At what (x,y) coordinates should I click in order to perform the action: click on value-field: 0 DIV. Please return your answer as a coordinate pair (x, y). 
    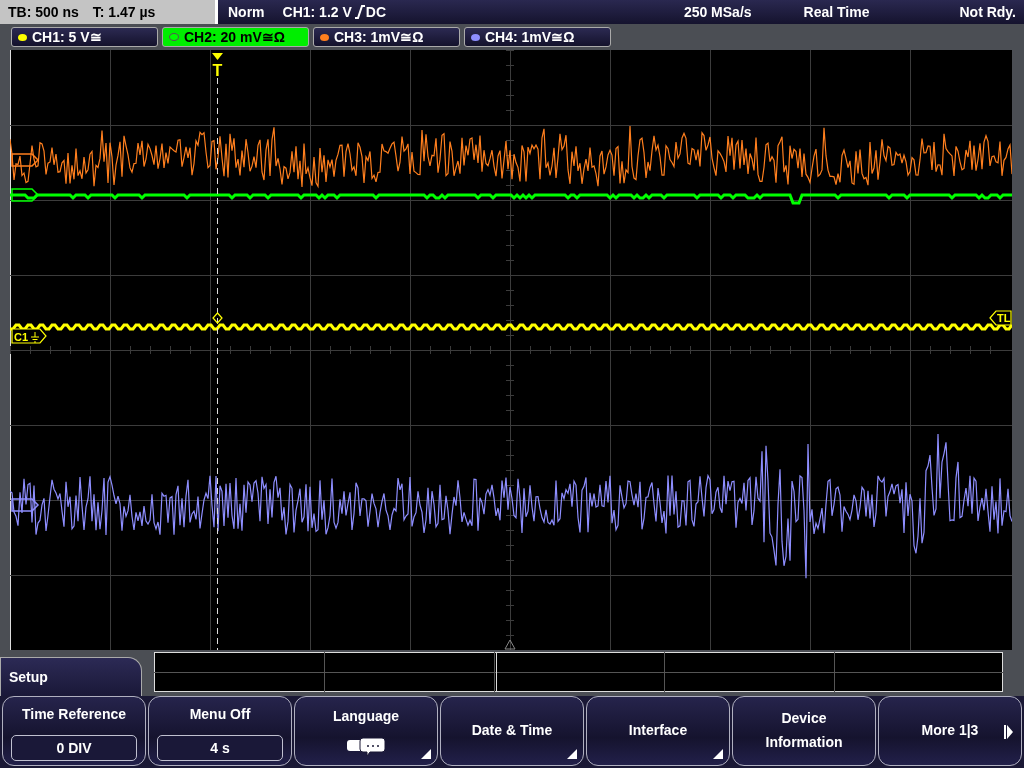
    Looking at the image, I should click on (74, 748).